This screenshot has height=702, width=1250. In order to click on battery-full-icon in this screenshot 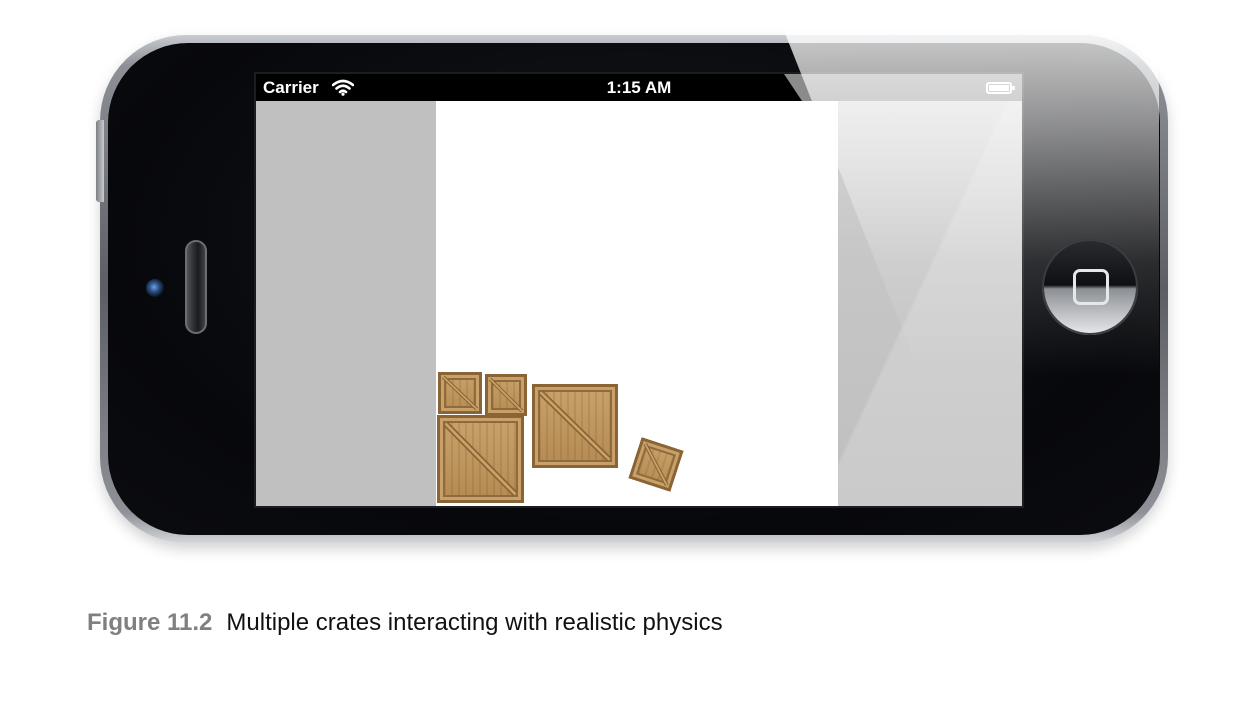, I will do `click(1000, 88)`.